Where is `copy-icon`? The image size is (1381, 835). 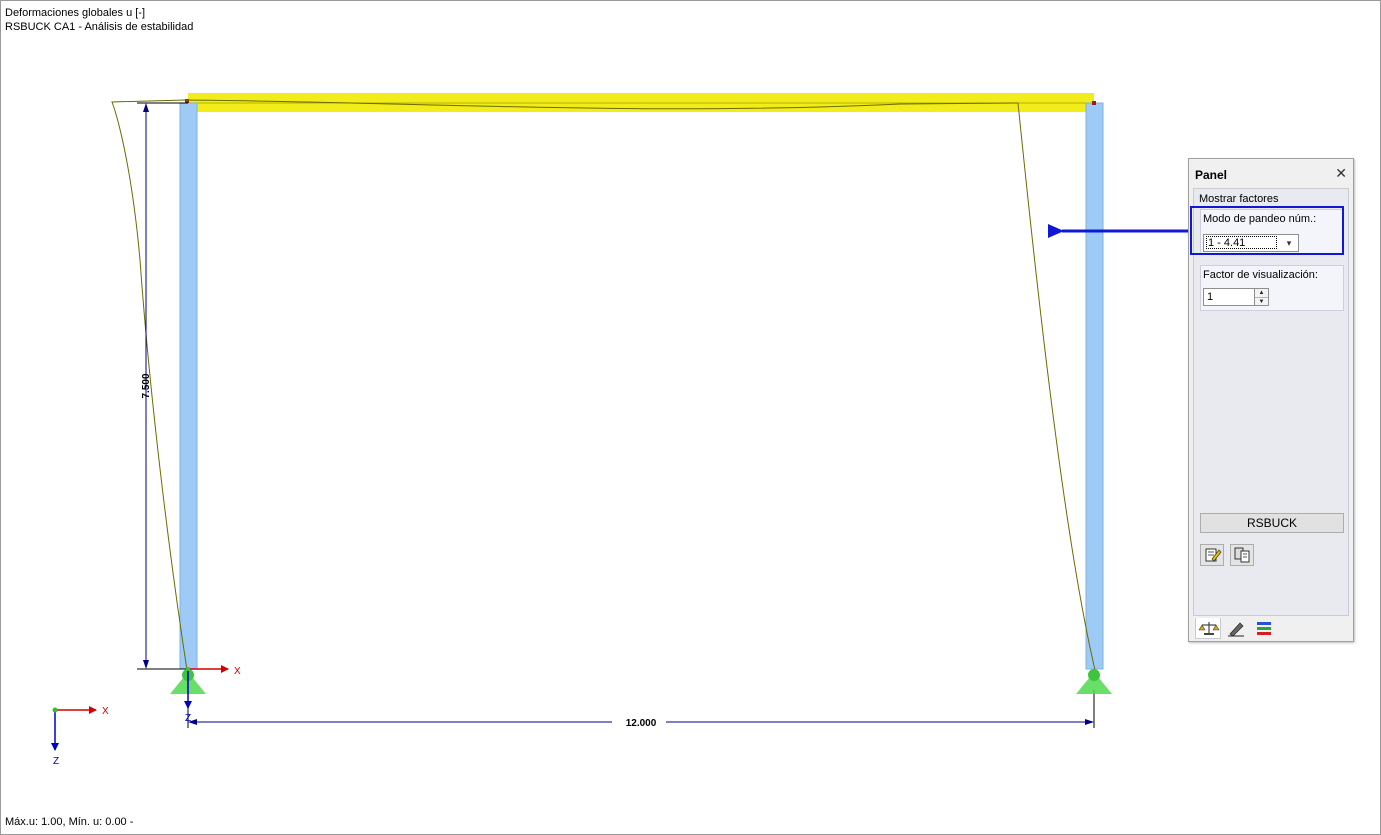
copy-icon is located at coordinates (1242, 555).